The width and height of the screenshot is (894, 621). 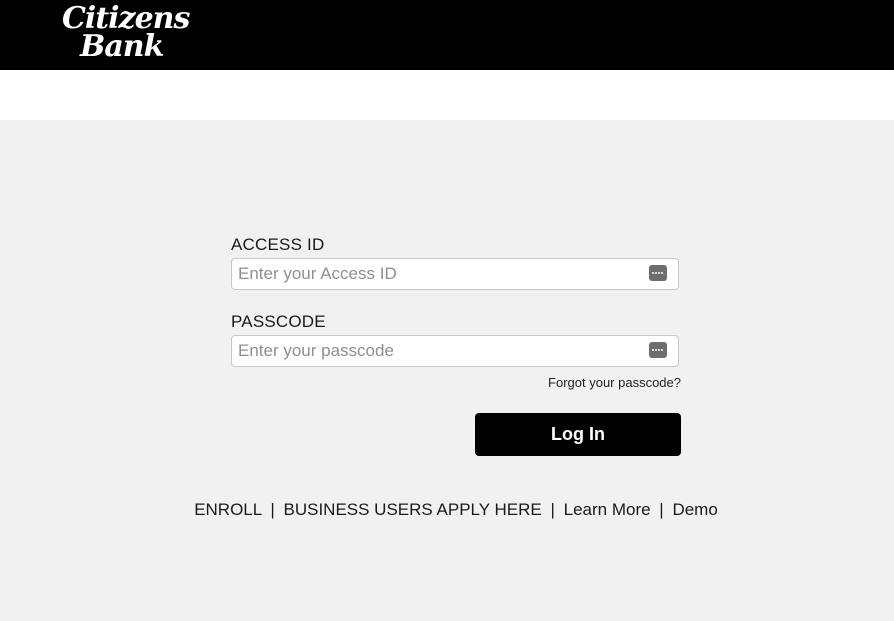 I want to click on business-users-apply-link: BUSINESS USERS APPLY HERE, so click(x=412, y=509).